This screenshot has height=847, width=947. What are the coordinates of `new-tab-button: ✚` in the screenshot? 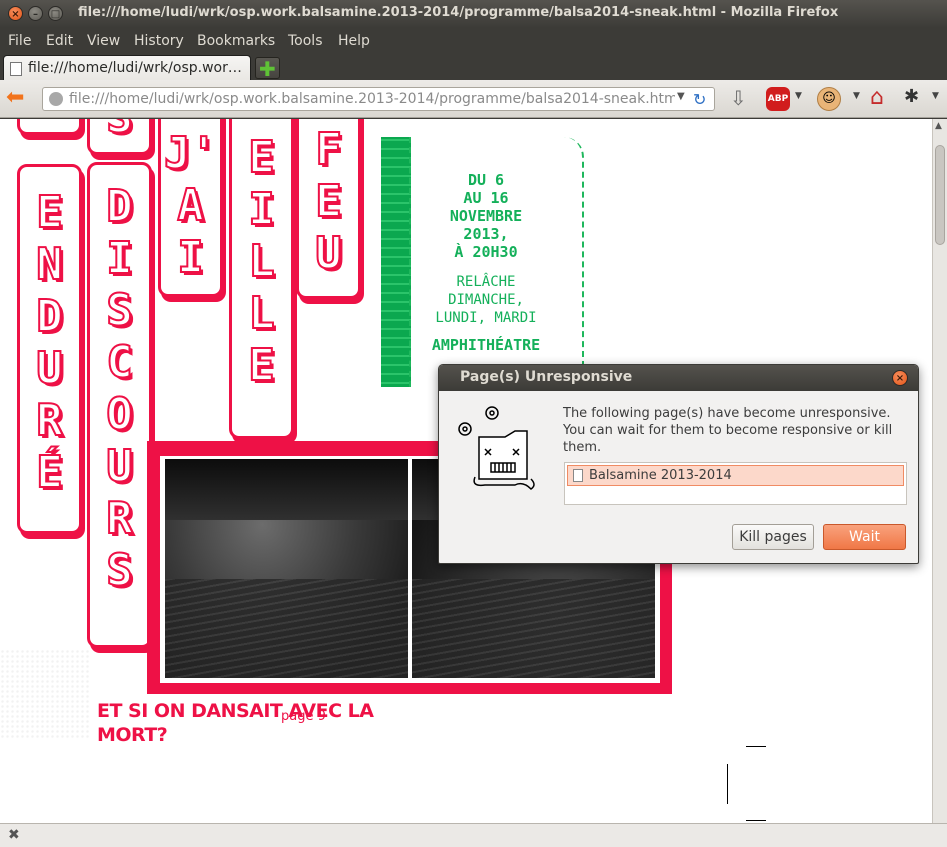 It's located at (267, 69).